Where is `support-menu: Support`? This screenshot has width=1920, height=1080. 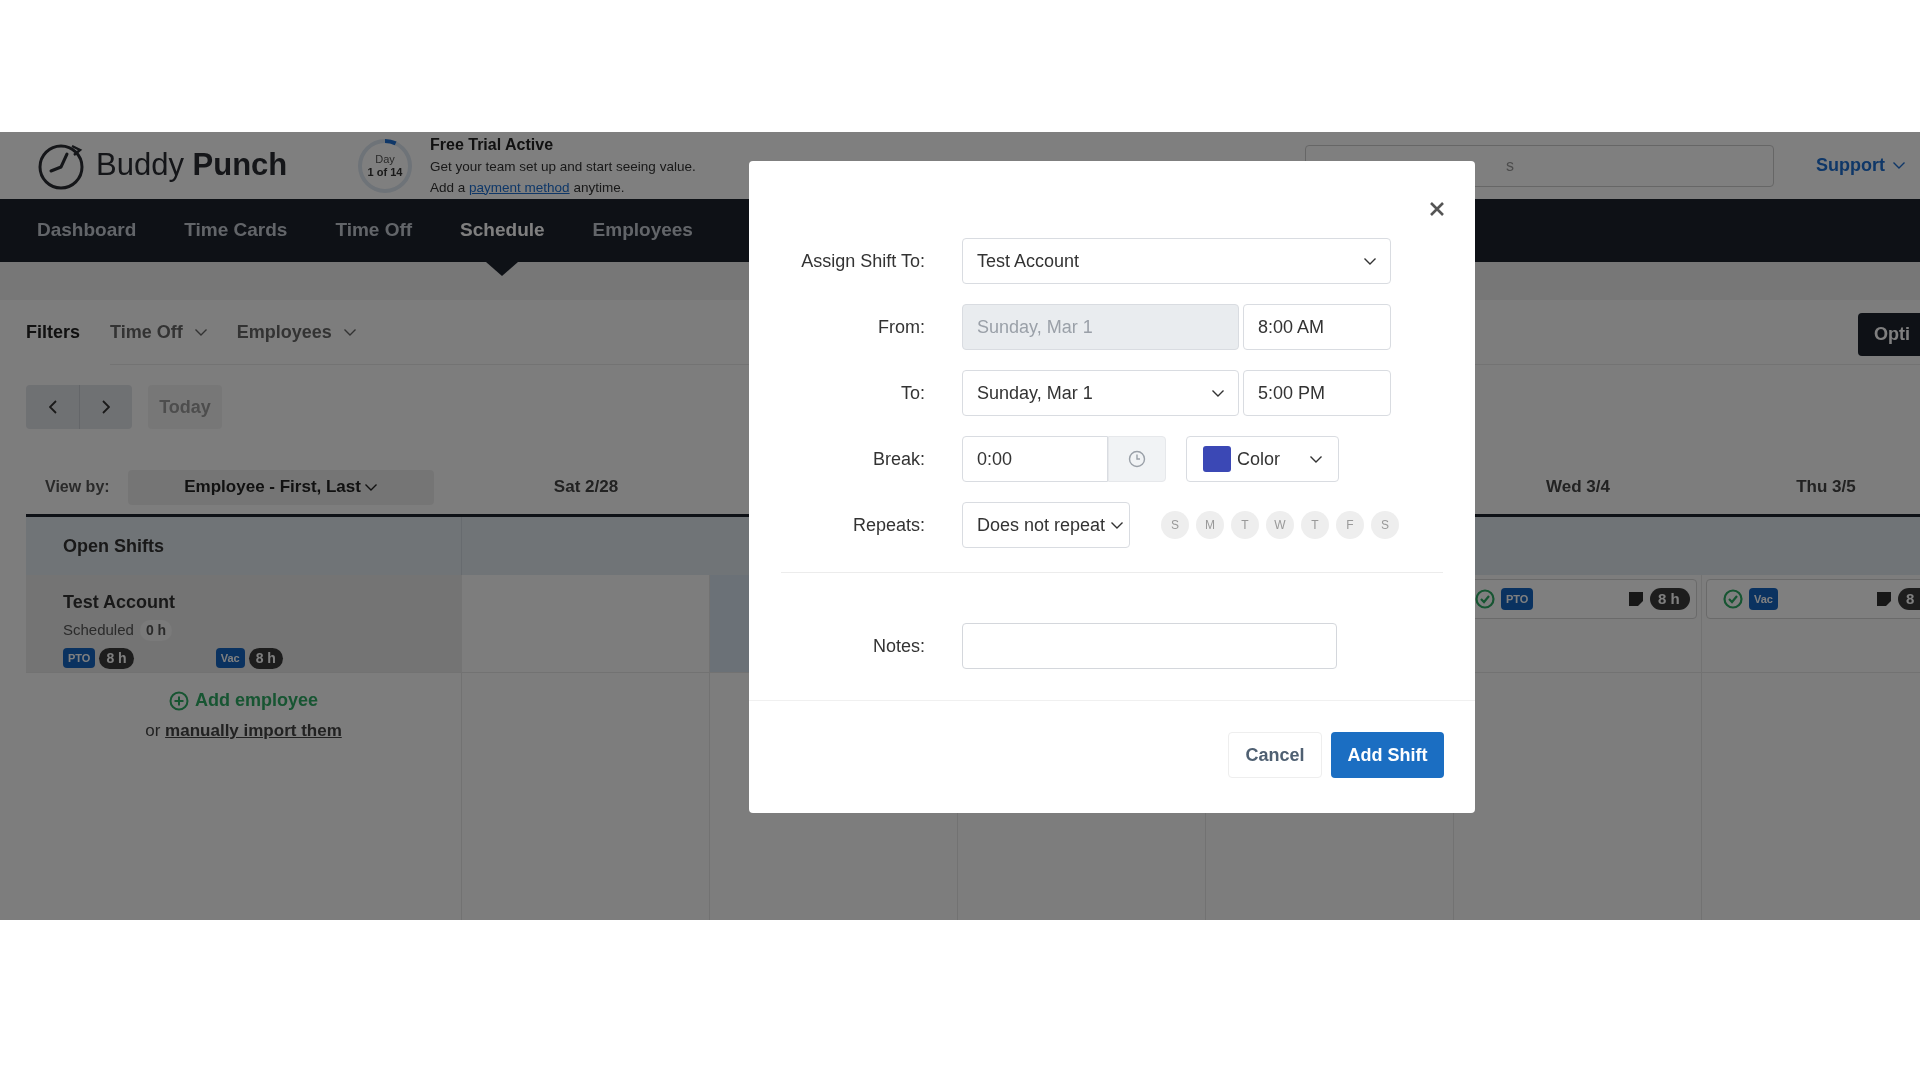 support-menu: Support is located at coordinates (1860, 165).